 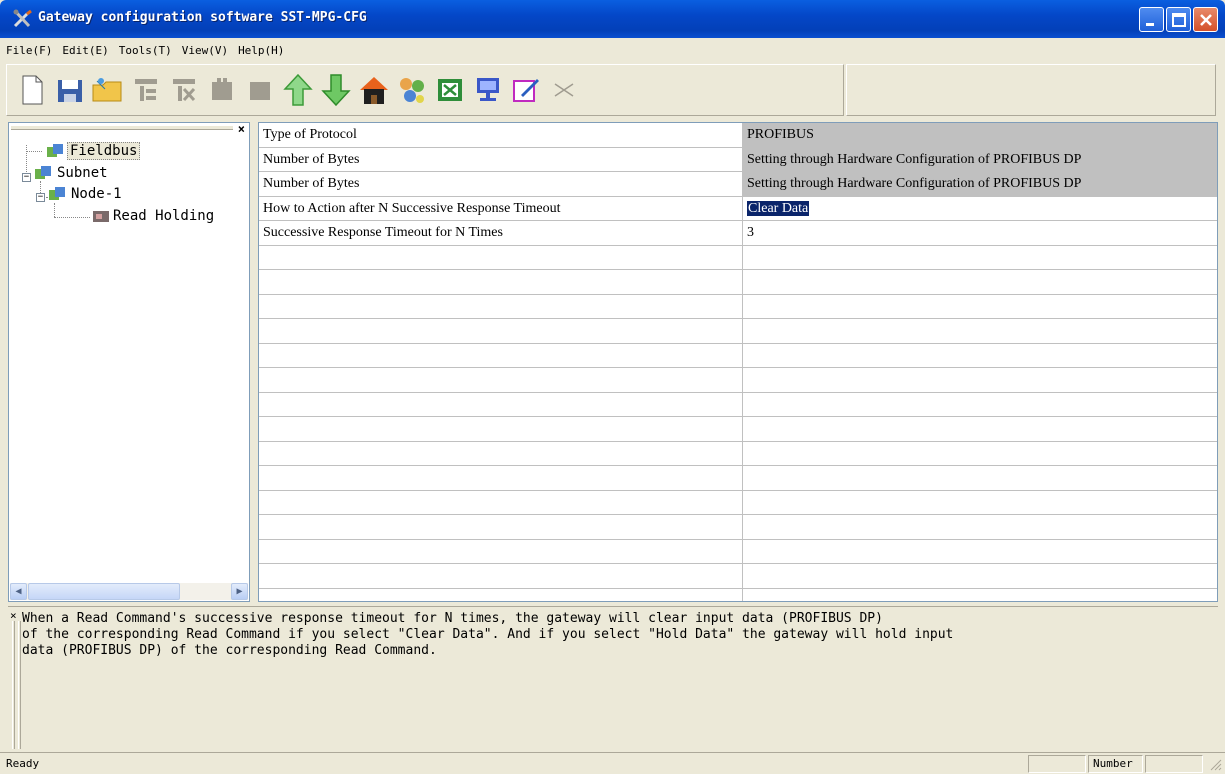 What do you see at coordinates (1215, 764) in the screenshot?
I see `resize-grip-icon` at bounding box center [1215, 764].